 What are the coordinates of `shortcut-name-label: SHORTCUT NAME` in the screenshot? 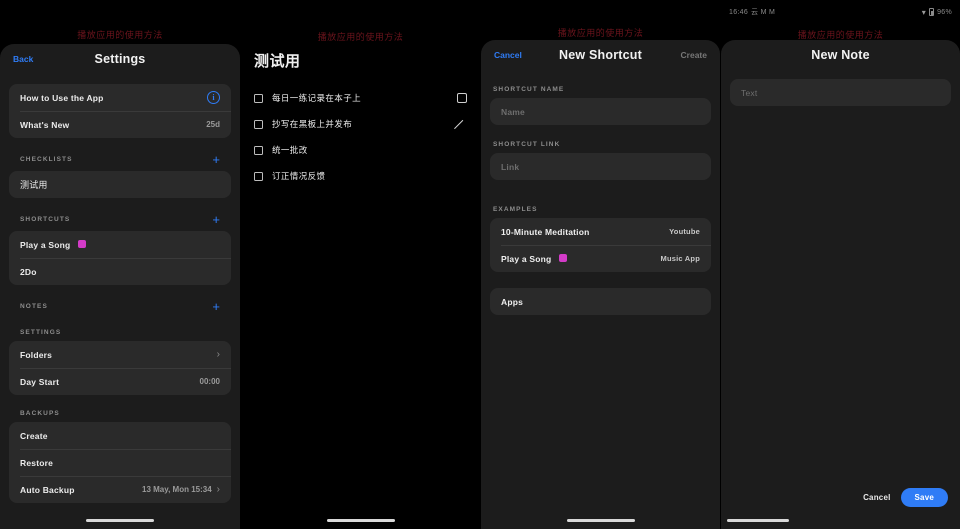 It's located at (529, 89).